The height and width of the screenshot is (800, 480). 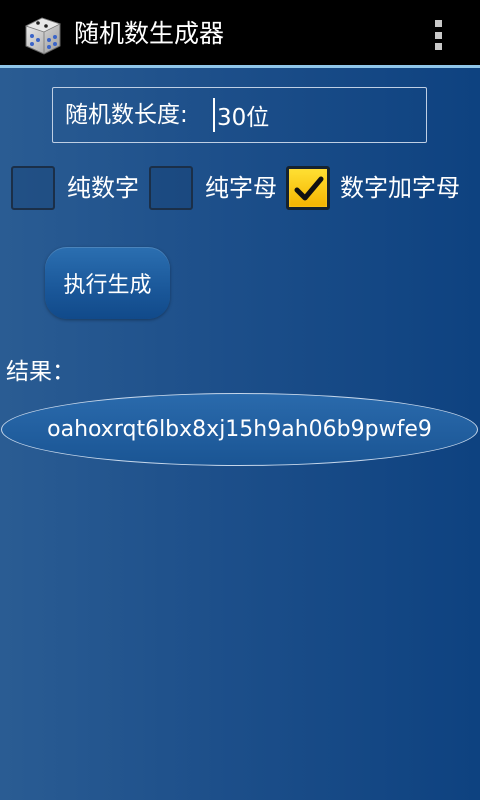 I want to click on app-title: 随机数生成器, so click(x=149, y=33).